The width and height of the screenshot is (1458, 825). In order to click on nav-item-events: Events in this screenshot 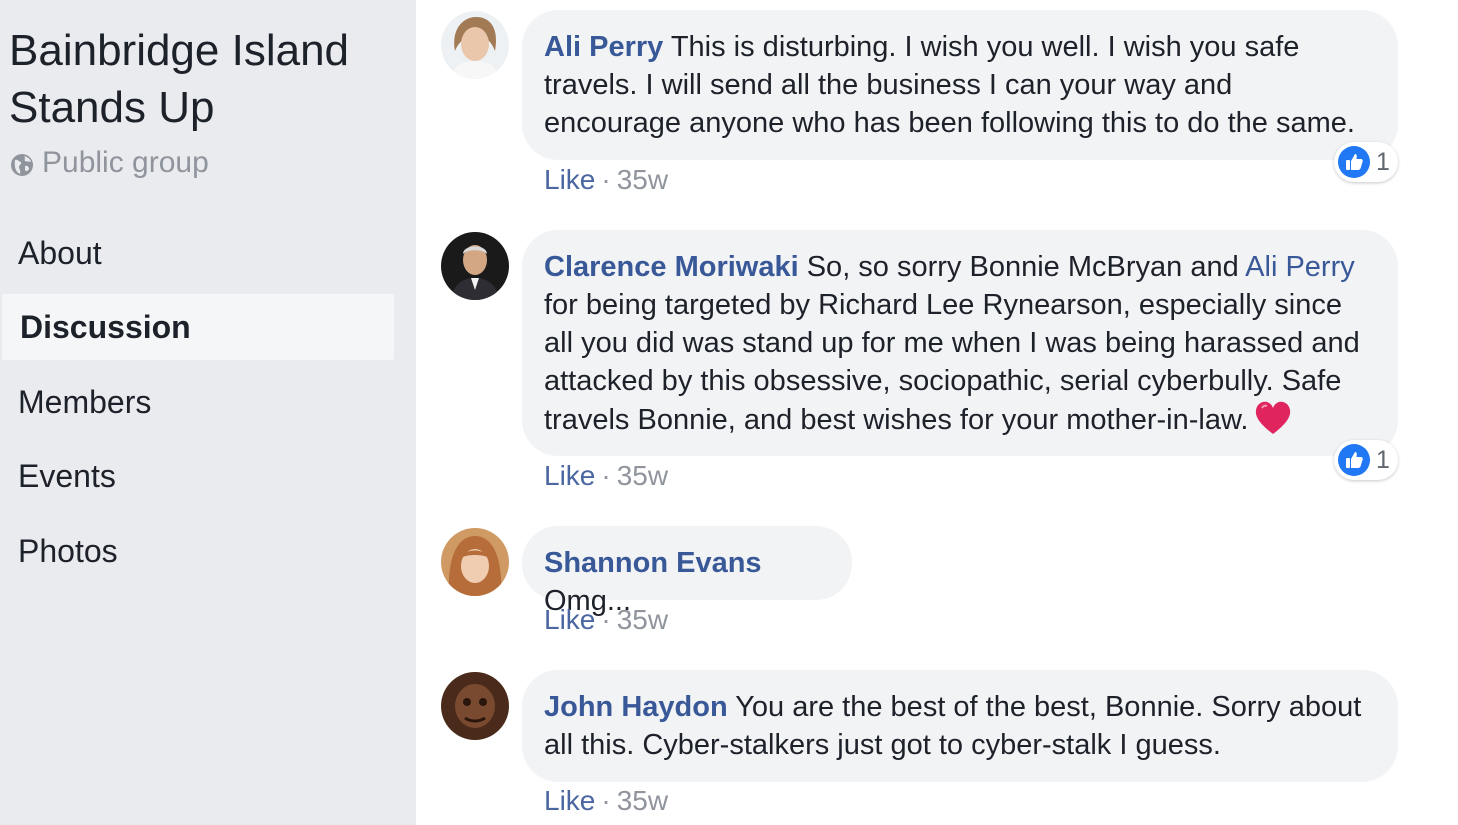, I will do `click(196, 476)`.